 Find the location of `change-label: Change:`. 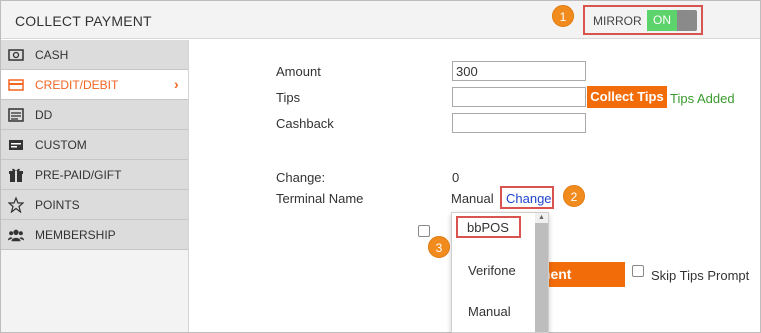

change-label: Change: is located at coordinates (301, 177).